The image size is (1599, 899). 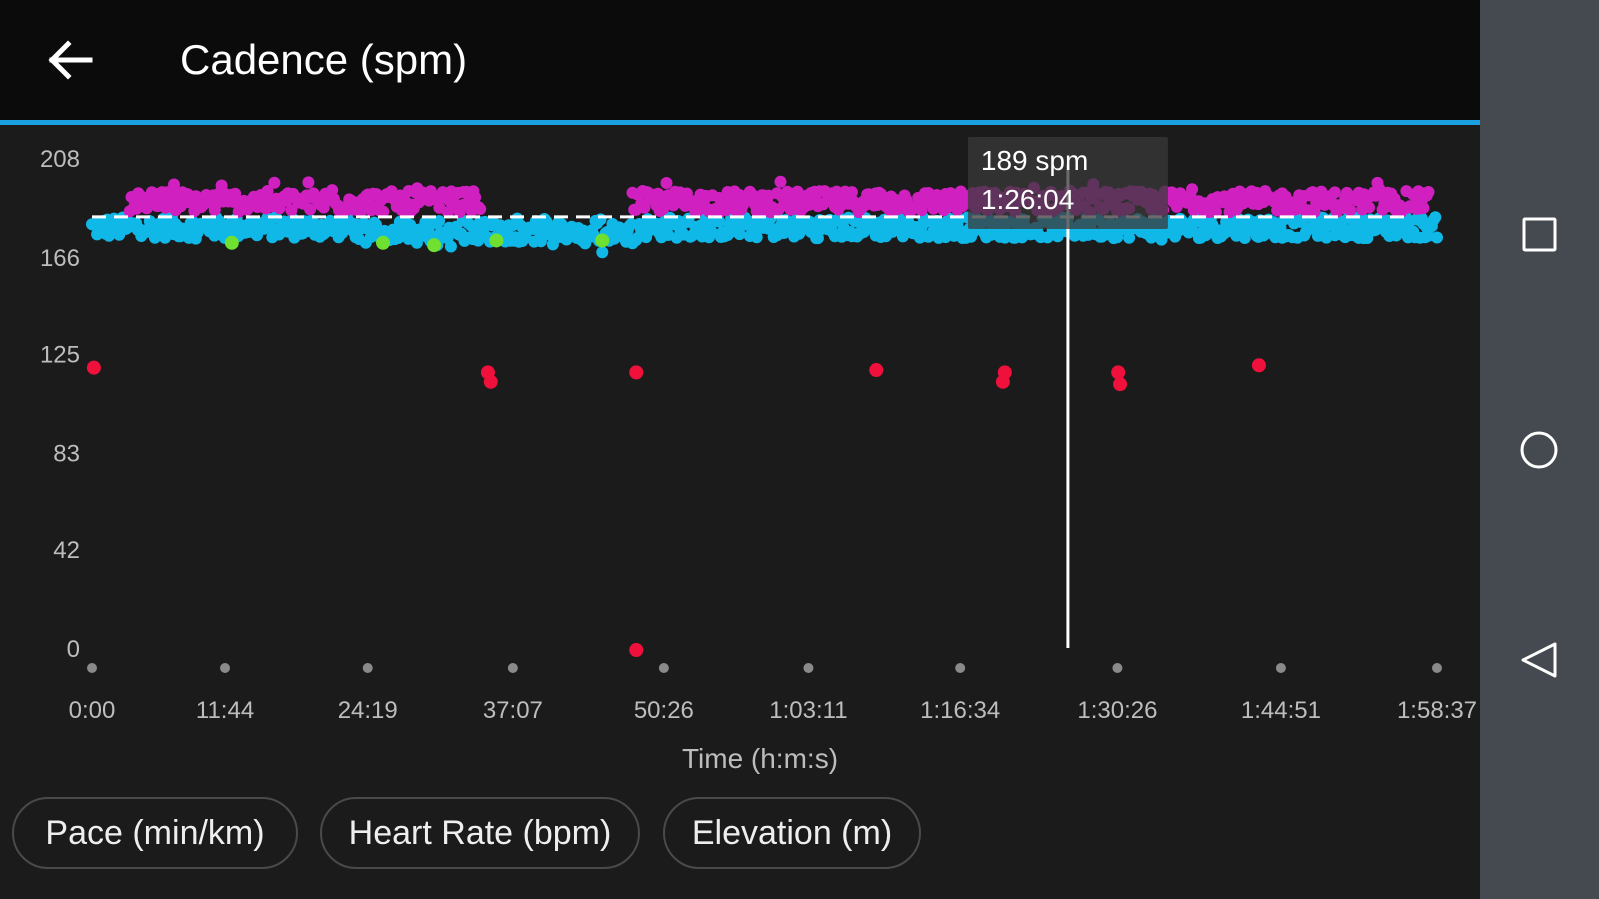 I want to click on square-icon, so click(x=1539, y=234).